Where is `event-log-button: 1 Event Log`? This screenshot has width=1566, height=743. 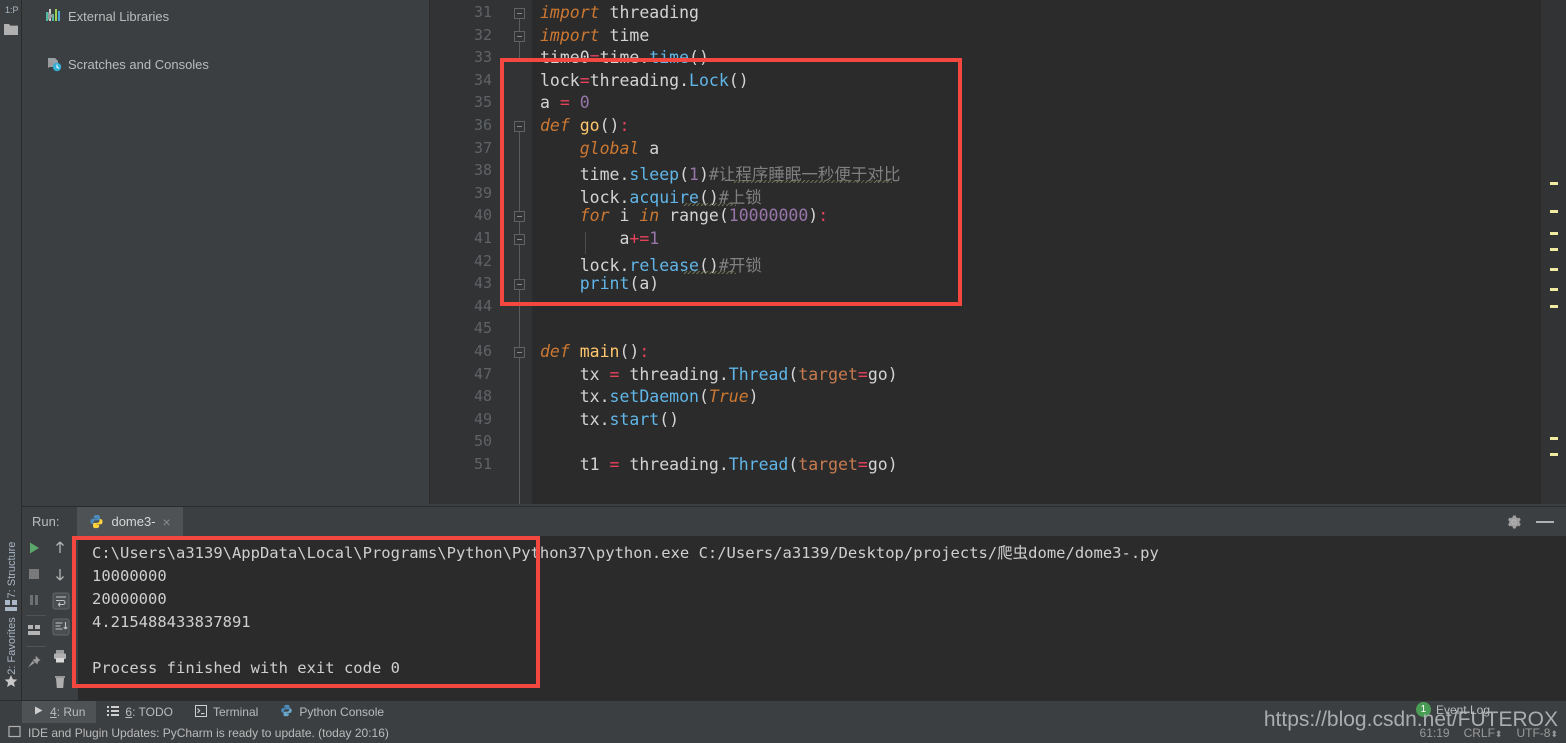
event-log-button: 1 Event Log is located at coordinates (1452, 709).